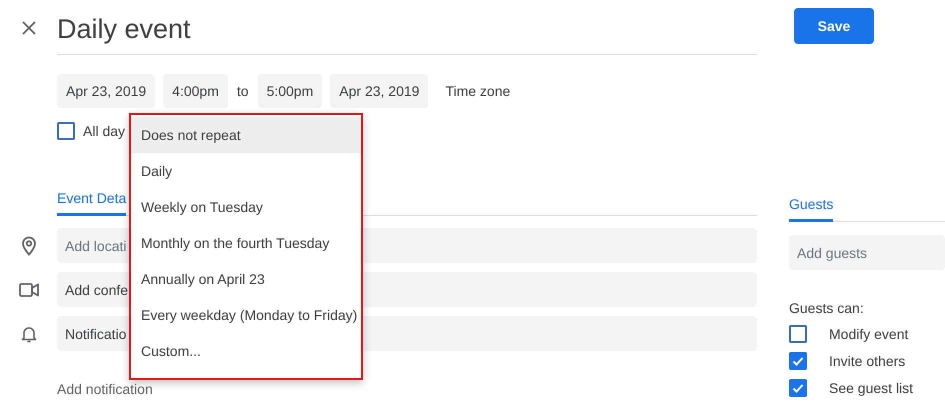 Image resolution: width=945 pixels, height=403 pixels. What do you see at coordinates (246, 135) in the screenshot?
I see `menu-item: Does not repeat` at bounding box center [246, 135].